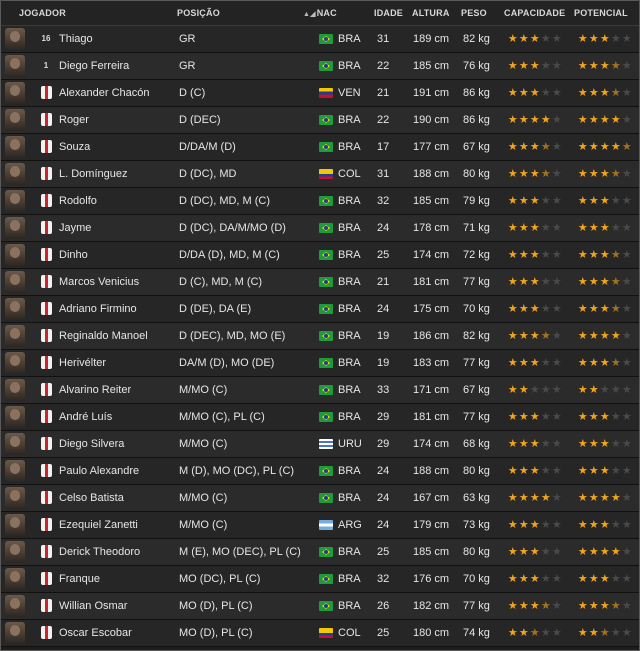 The image size is (640, 651). What do you see at coordinates (227, 363) in the screenshot?
I see `player-position: DA/M (D), MO (DE)` at bounding box center [227, 363].